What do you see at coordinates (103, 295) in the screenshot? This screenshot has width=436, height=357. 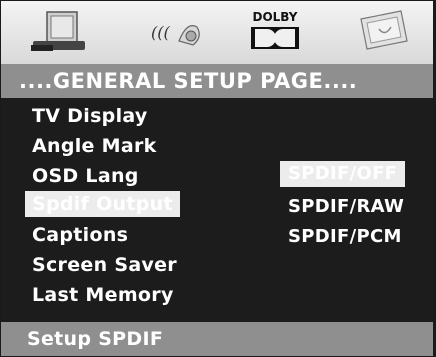 I see `menu-item-last-memory: Last Memory` at bounding box center [103, 295].